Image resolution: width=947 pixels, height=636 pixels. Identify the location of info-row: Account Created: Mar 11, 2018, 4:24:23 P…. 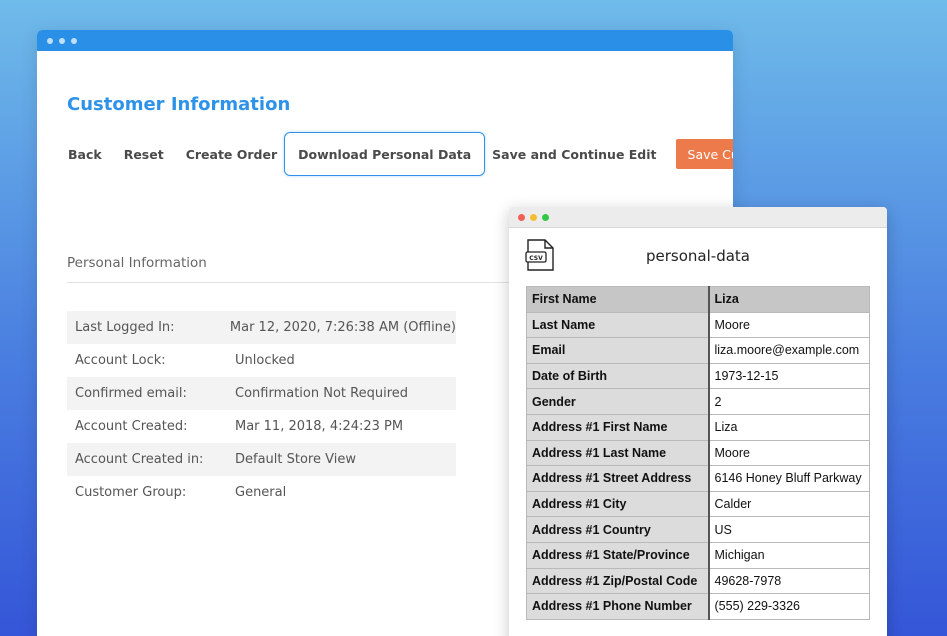
(261, 426).